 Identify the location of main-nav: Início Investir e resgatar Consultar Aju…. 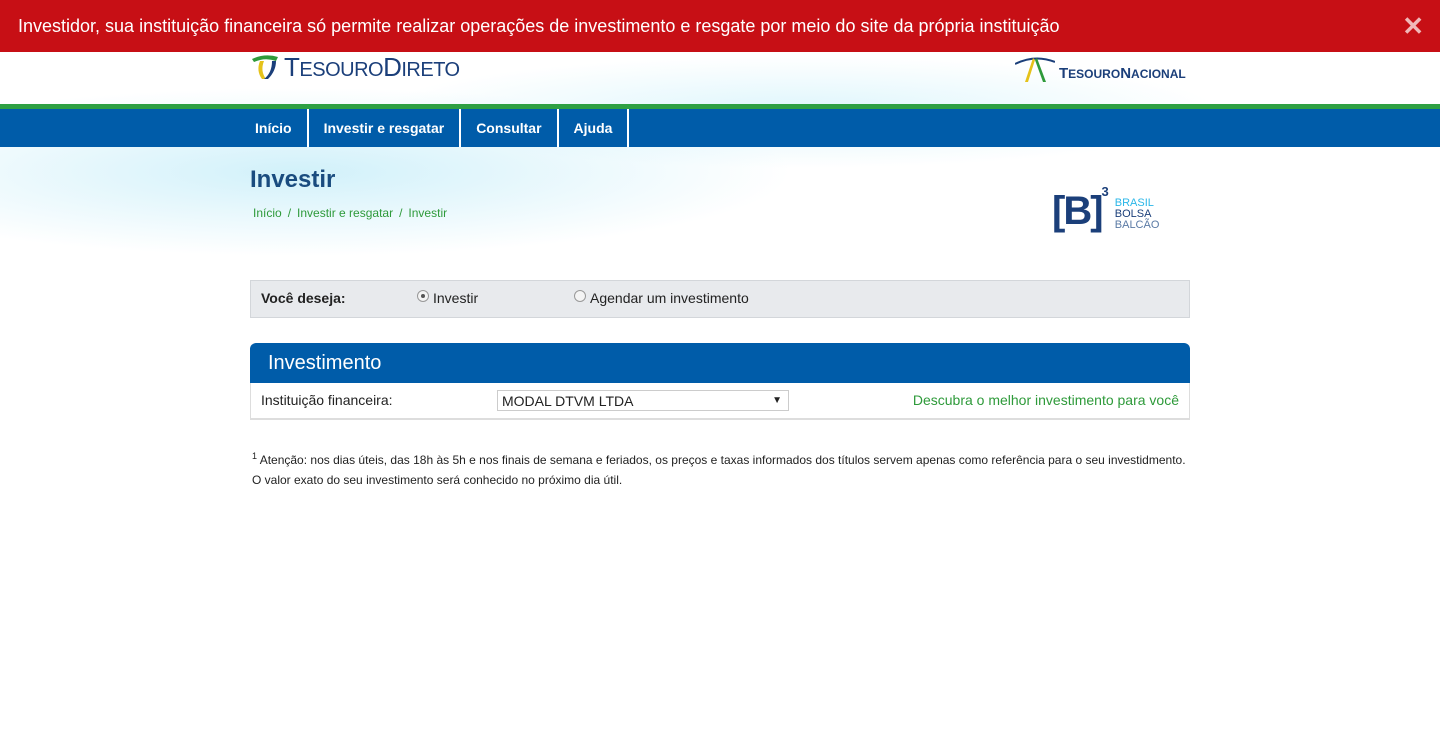
(720, 128).